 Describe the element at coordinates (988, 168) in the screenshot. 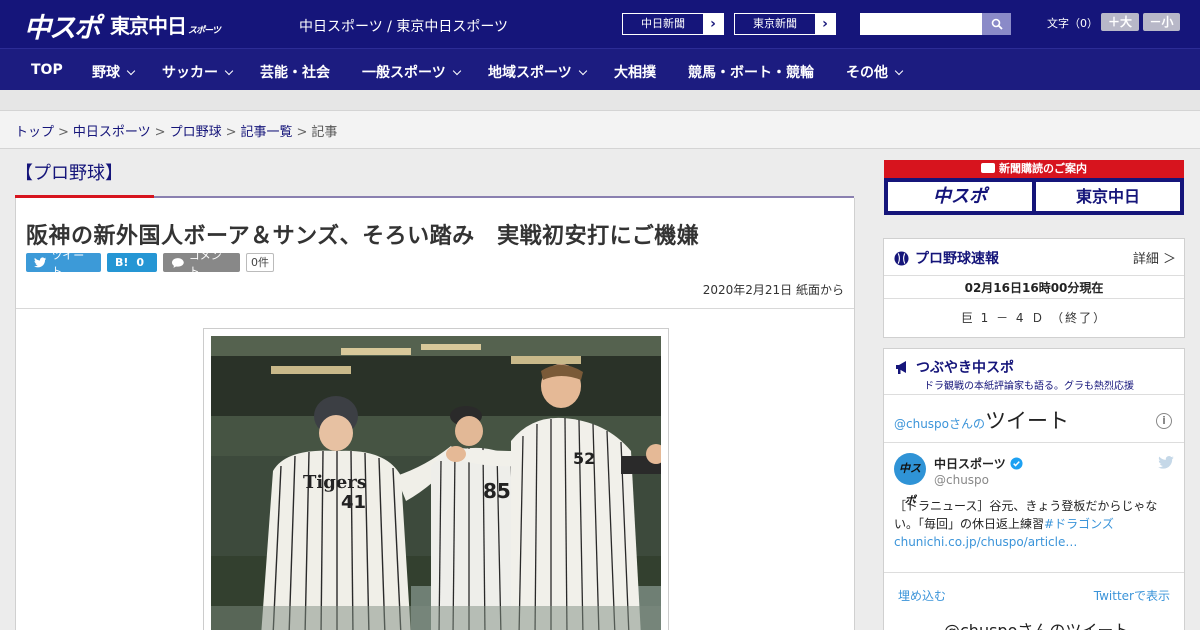

I see `newspaper-icon` at that location.